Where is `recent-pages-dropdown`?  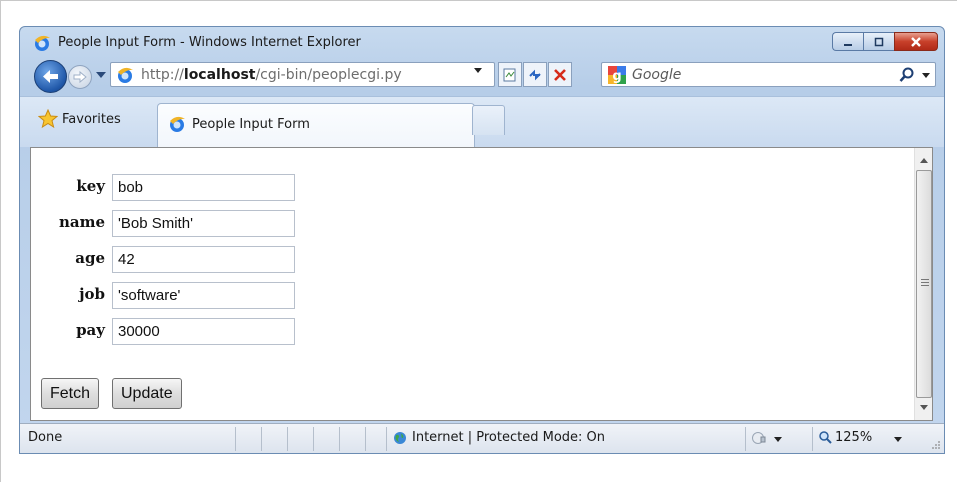
recent-pages-dropdown is located at coordinates (101, 75).